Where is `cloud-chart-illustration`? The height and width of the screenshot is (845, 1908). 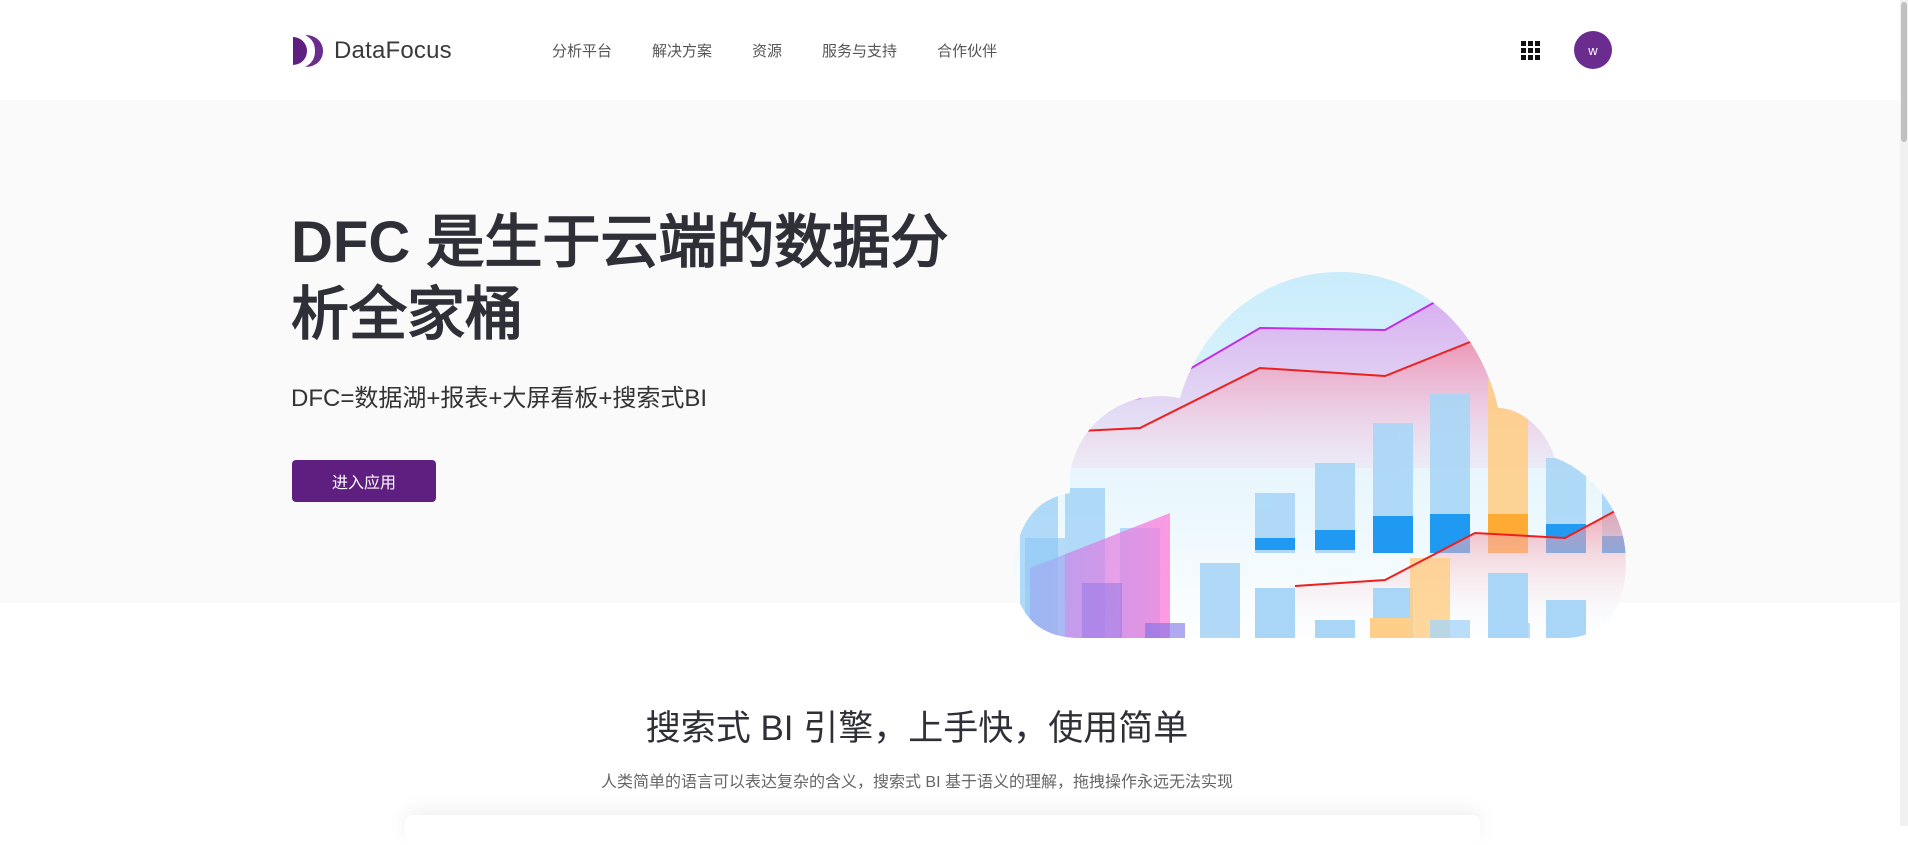
cloud-chart-illustration is located at coordinates (1319, 455).